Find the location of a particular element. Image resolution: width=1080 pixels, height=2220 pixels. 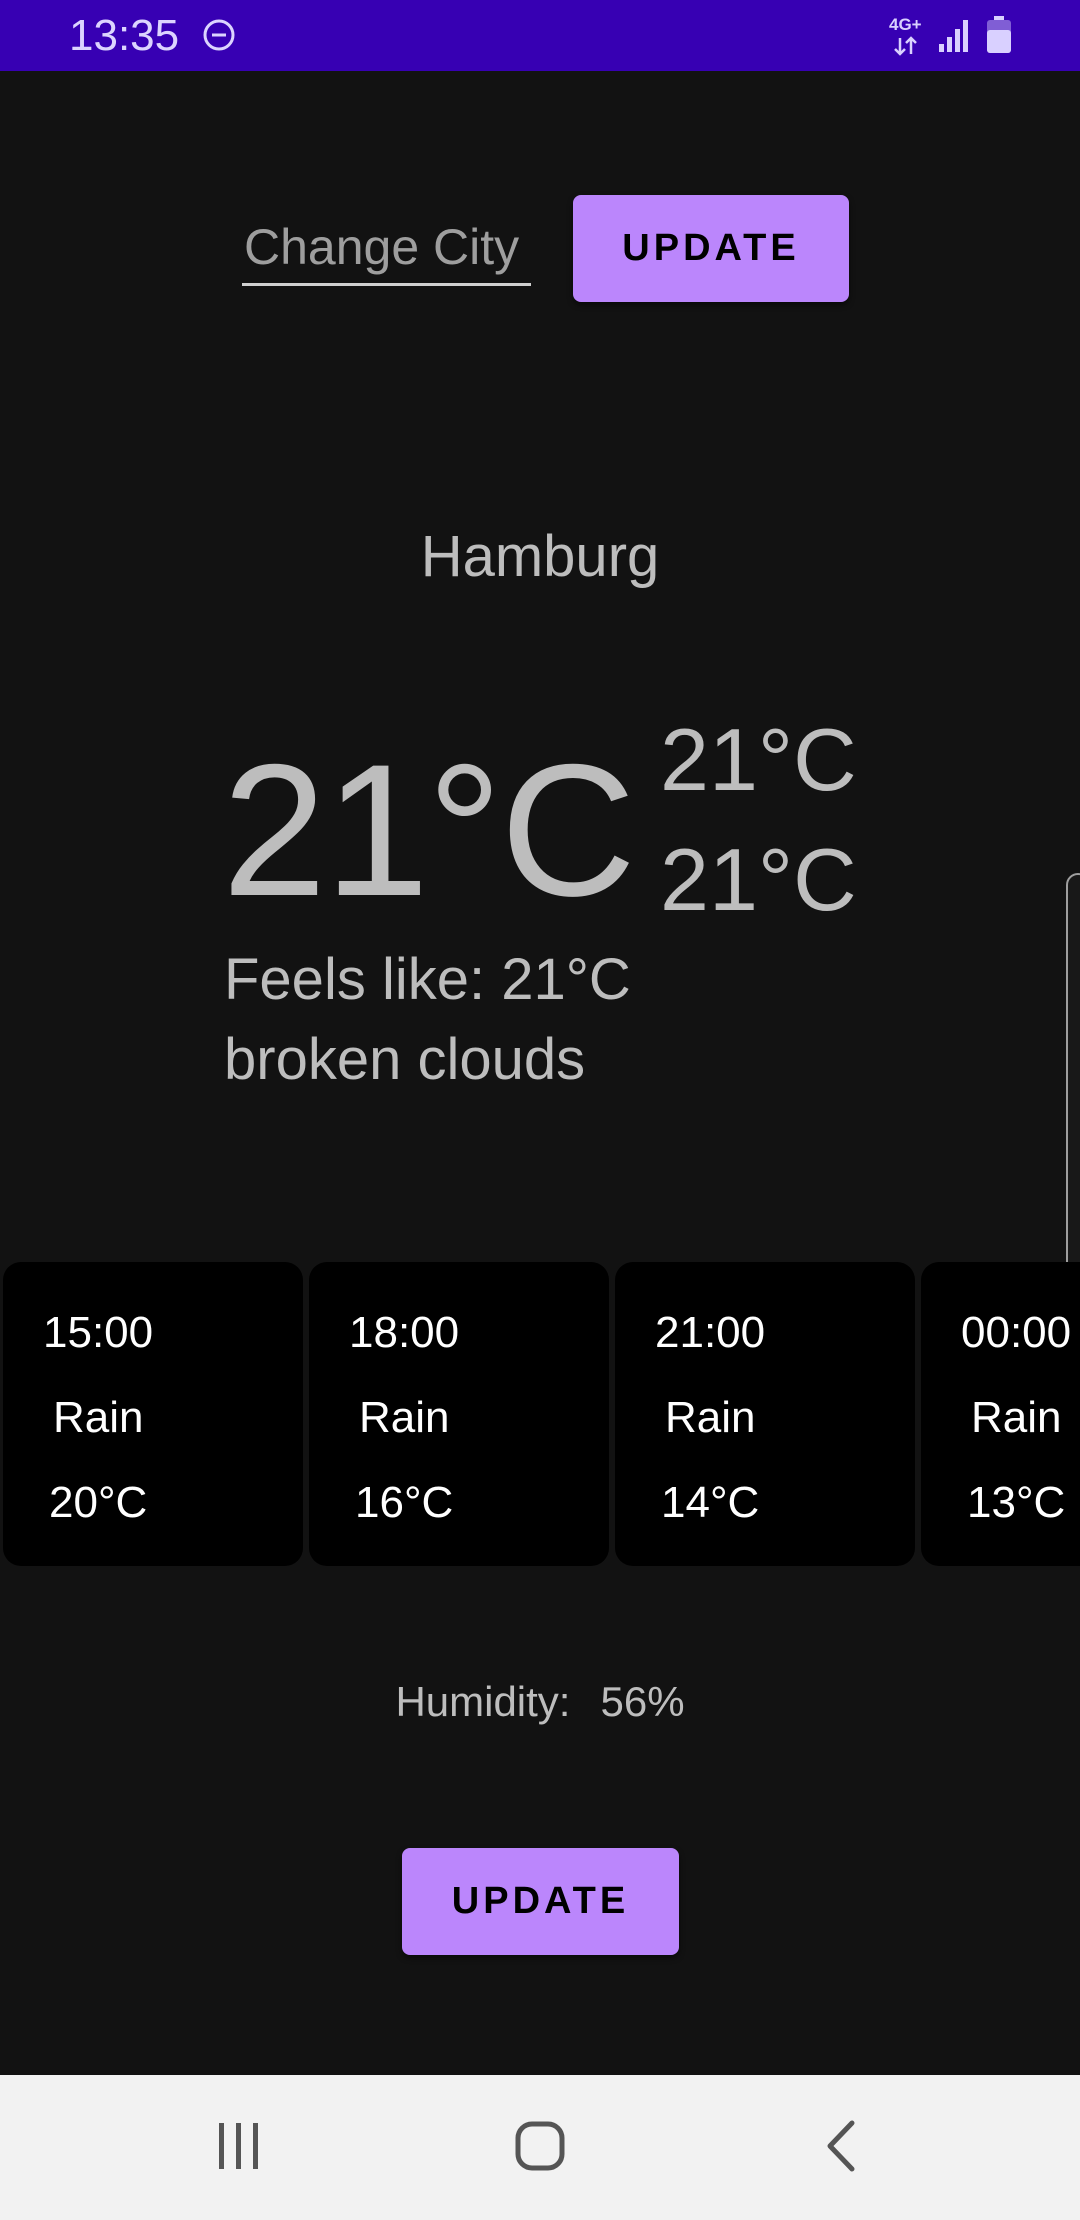

network-arrows-icon is located at coordinates (905, 46).